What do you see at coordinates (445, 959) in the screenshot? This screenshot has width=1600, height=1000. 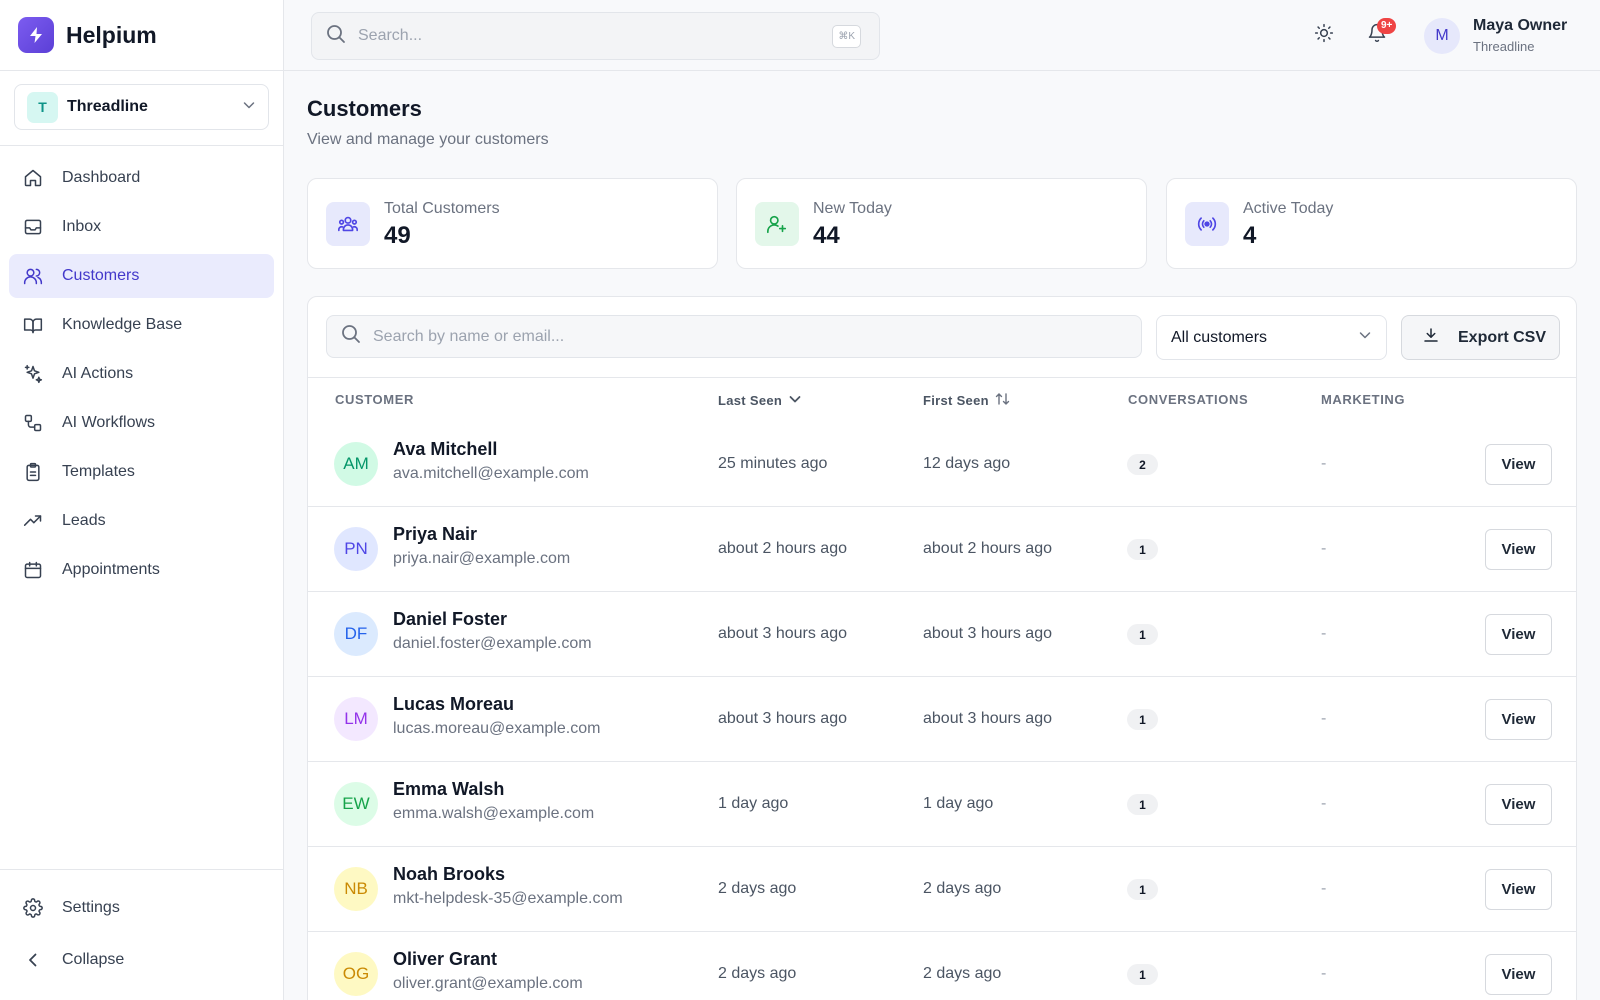 I see `customer-name: Oliver Grant` at bounding box center [445, 959].